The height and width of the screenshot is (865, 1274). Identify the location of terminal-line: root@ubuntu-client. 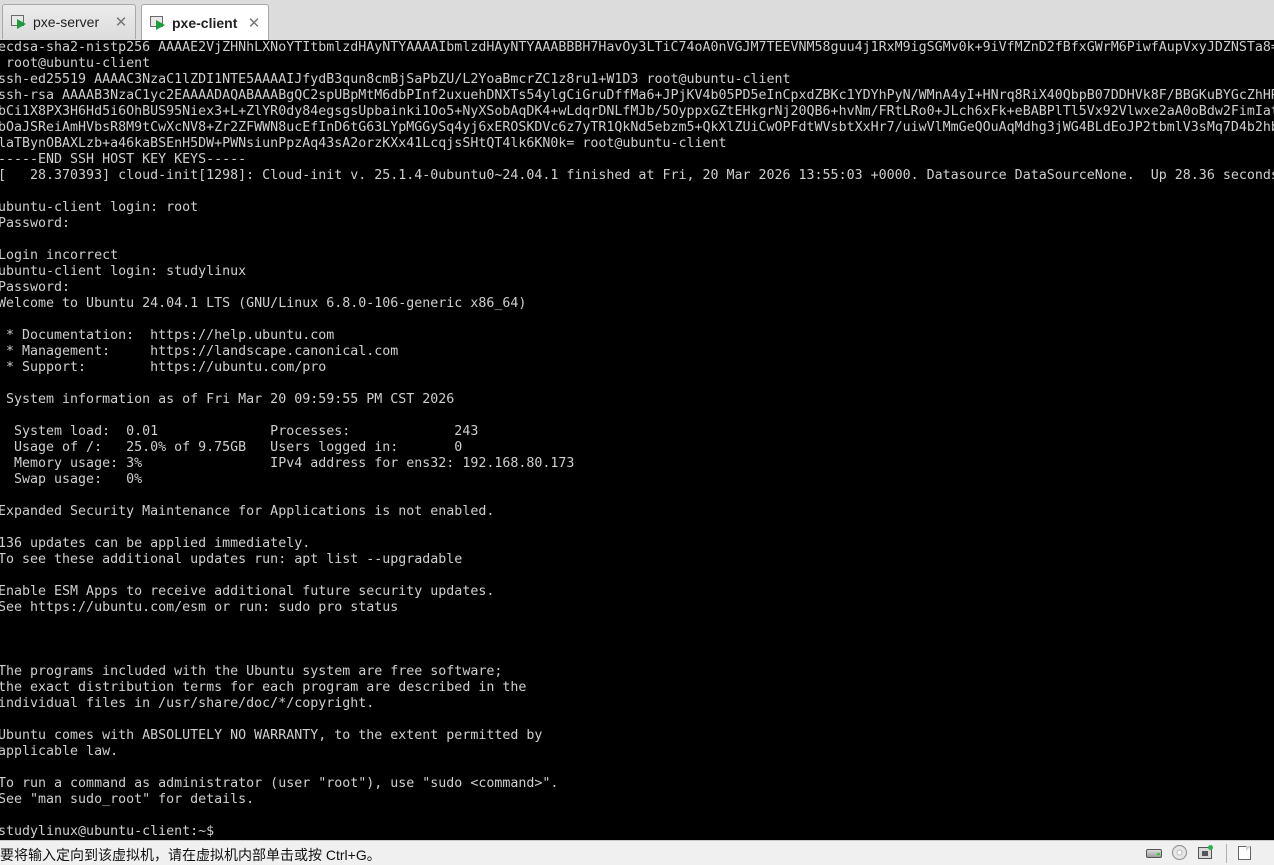
(75, 63).